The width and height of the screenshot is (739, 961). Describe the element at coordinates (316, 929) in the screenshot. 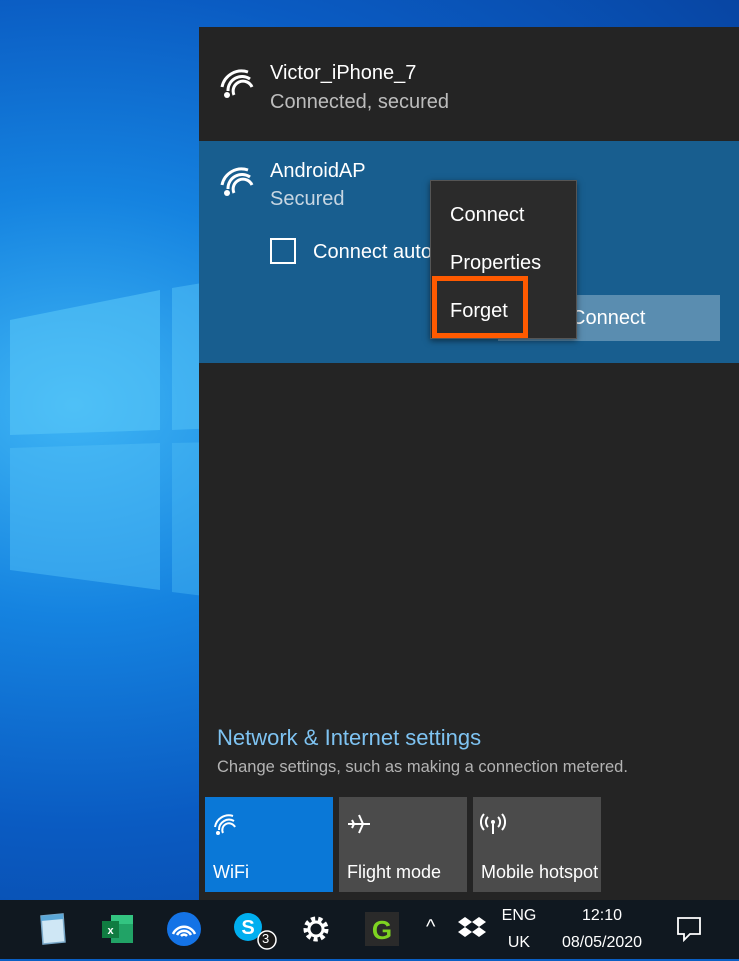

I see `settings-gear-icon` at that location.